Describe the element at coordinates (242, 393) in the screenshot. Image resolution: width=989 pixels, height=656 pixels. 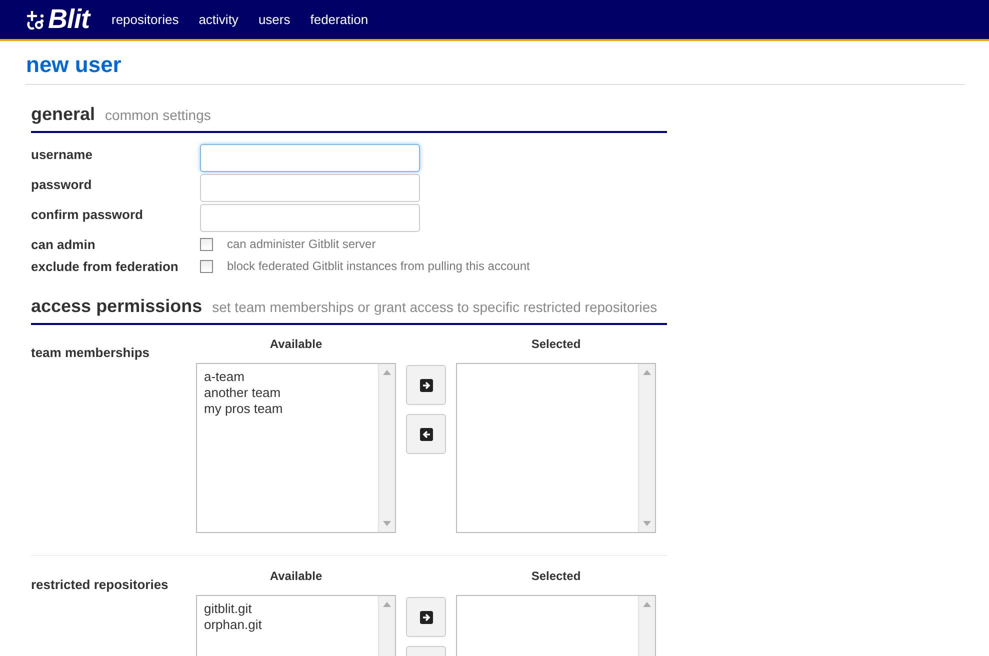
I see `list-option: another team` at that location.